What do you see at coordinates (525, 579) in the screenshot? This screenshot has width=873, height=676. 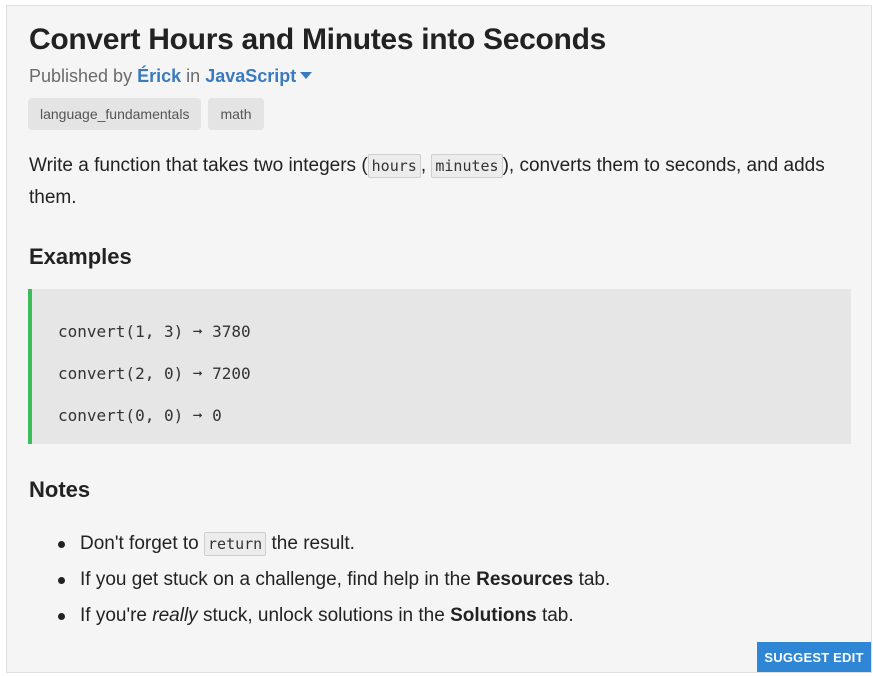 I see `resources-label: Resources` at bounding box center [525, 579].